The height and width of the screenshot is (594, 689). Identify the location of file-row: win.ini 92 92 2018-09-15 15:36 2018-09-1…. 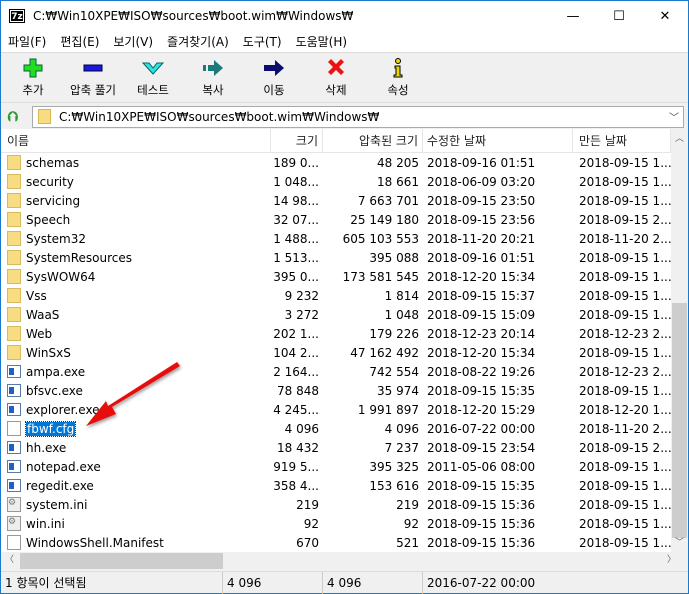
(336, 523).